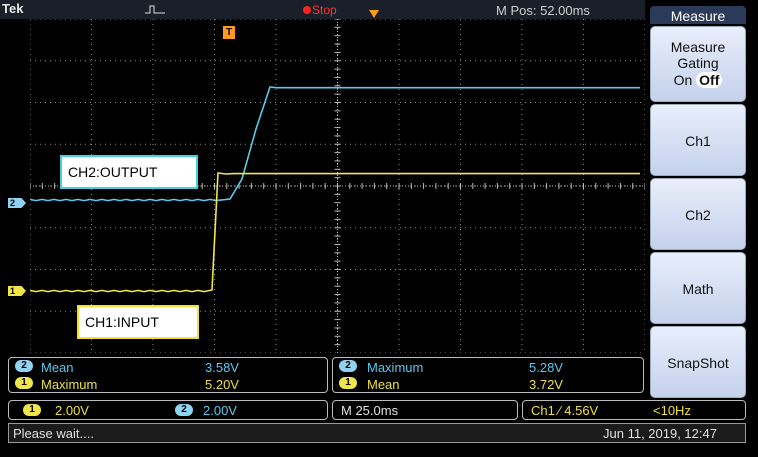 This screenshot has width=758, height=457. What do you see at coordinates (17, 203) in the screenshot?
I see `ch2-ground-marker: 2` at bounding box center [17, 203].